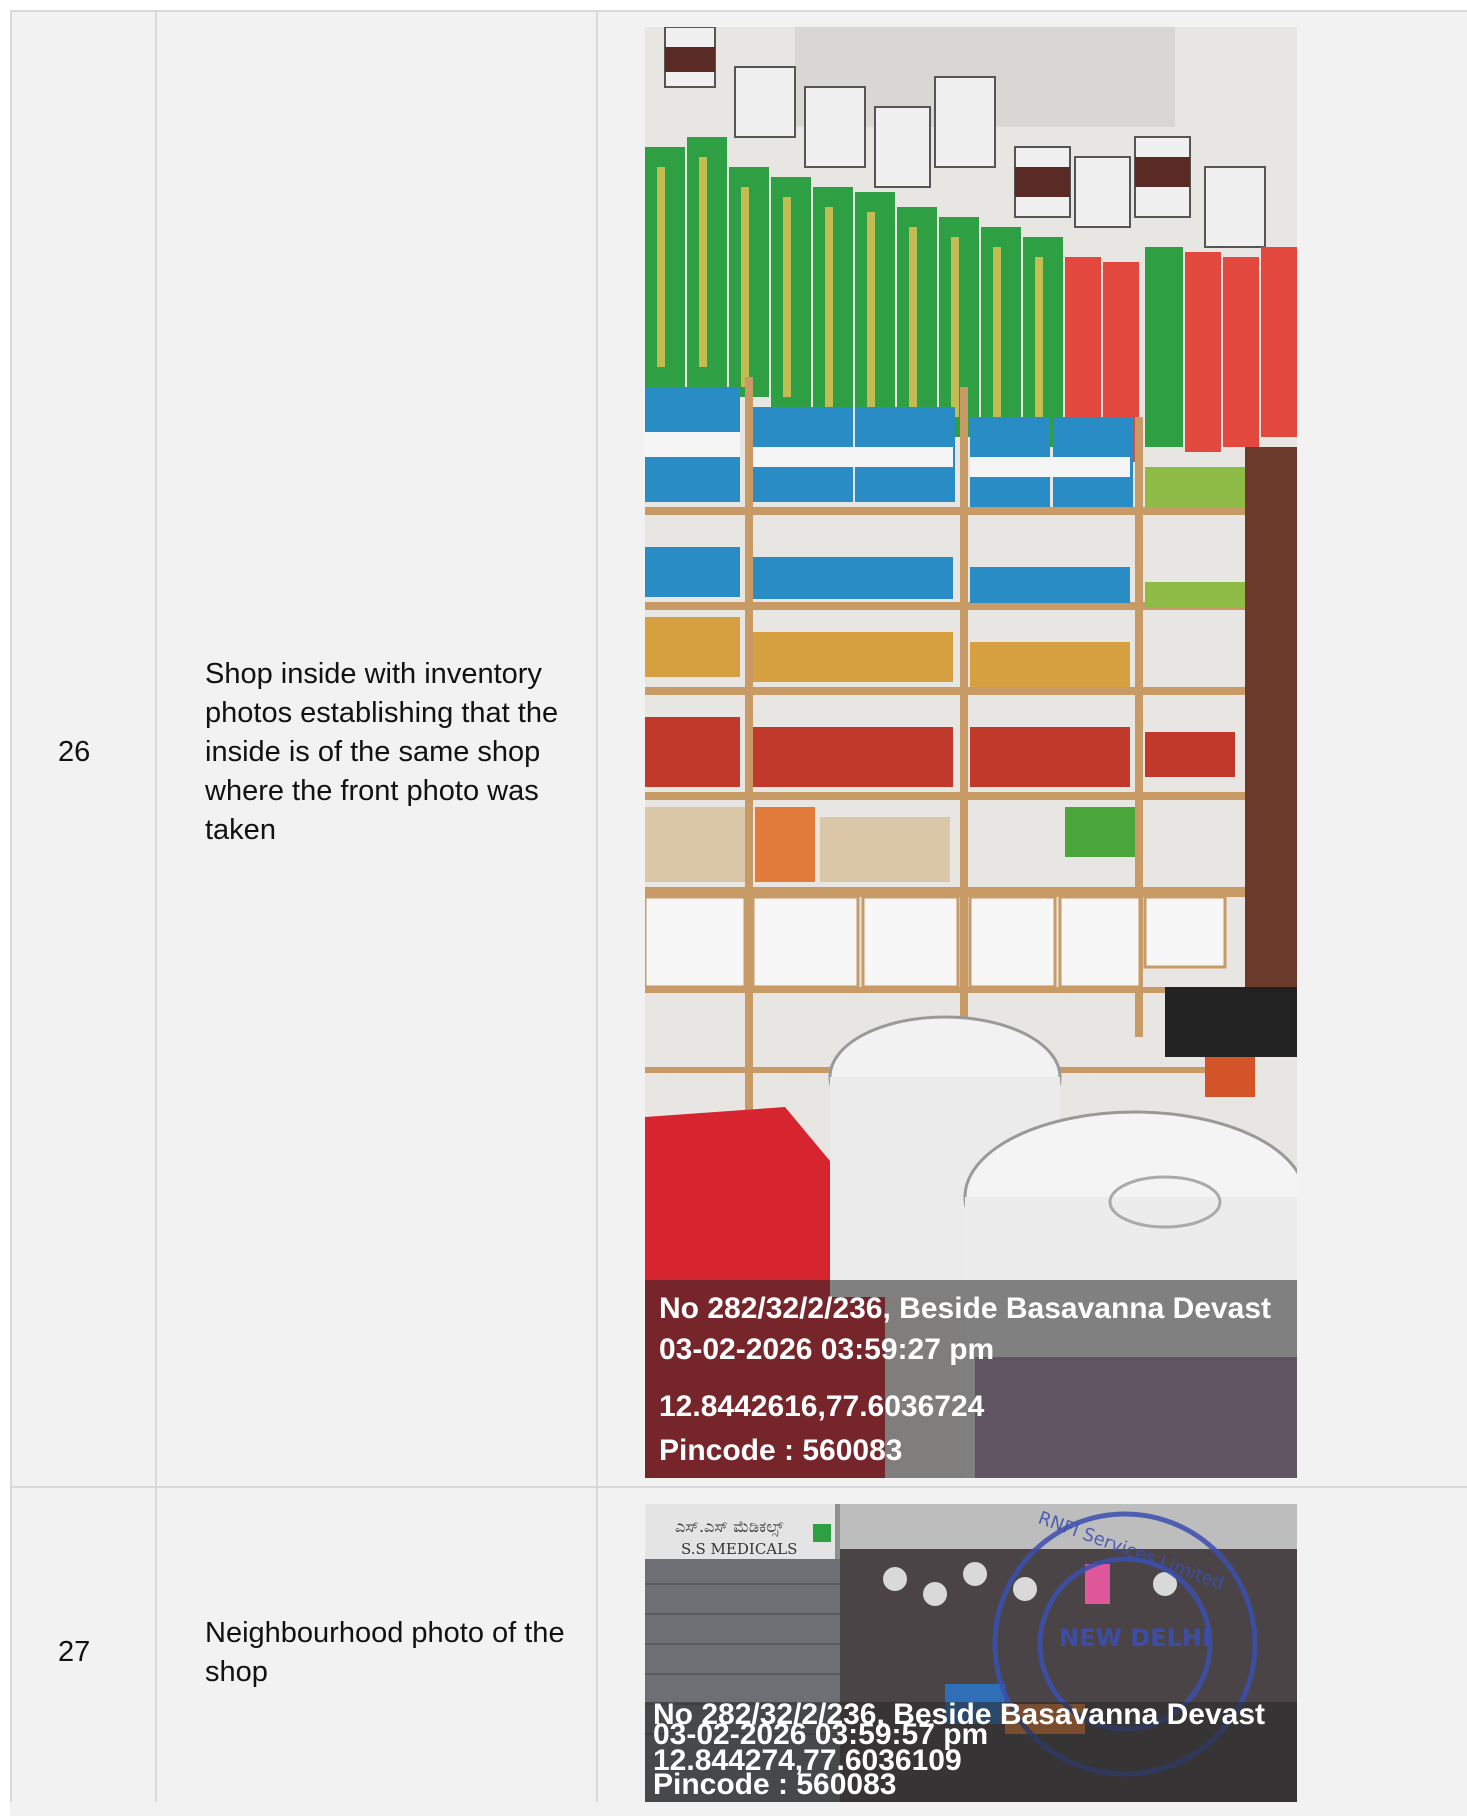  Describe the element at coordinates (1135, 1638) in the screenshot. I see `stamp-center-text: NEW DELHI` at that location.